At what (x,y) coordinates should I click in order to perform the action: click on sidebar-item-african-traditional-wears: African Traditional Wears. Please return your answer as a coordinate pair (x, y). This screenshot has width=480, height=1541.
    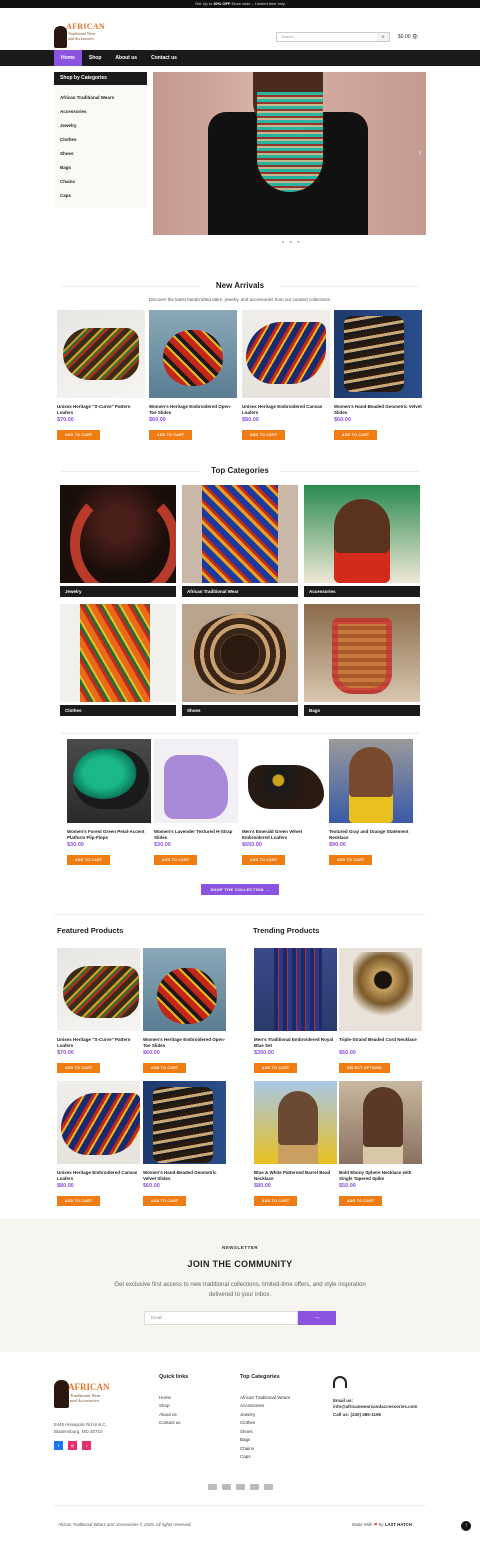
    Looking at the image, I should click on (100, 98).